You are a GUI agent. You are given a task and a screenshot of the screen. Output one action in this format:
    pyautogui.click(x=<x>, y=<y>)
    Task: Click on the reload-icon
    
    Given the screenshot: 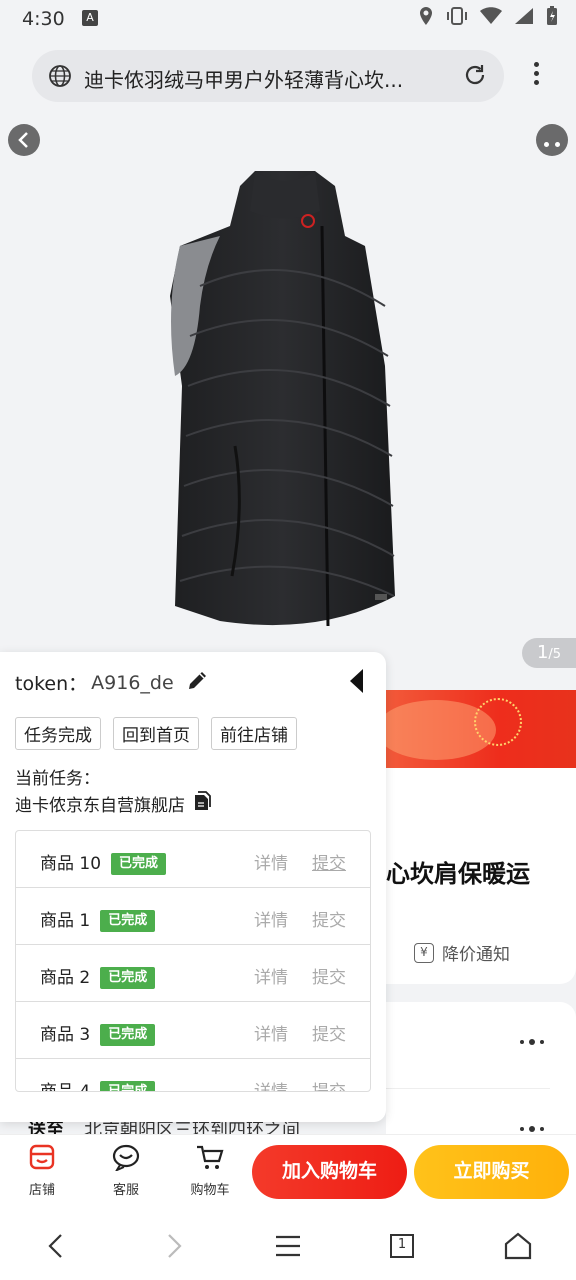 What is the action you would take?
    pyautogui.click(x=475, y=77)
    